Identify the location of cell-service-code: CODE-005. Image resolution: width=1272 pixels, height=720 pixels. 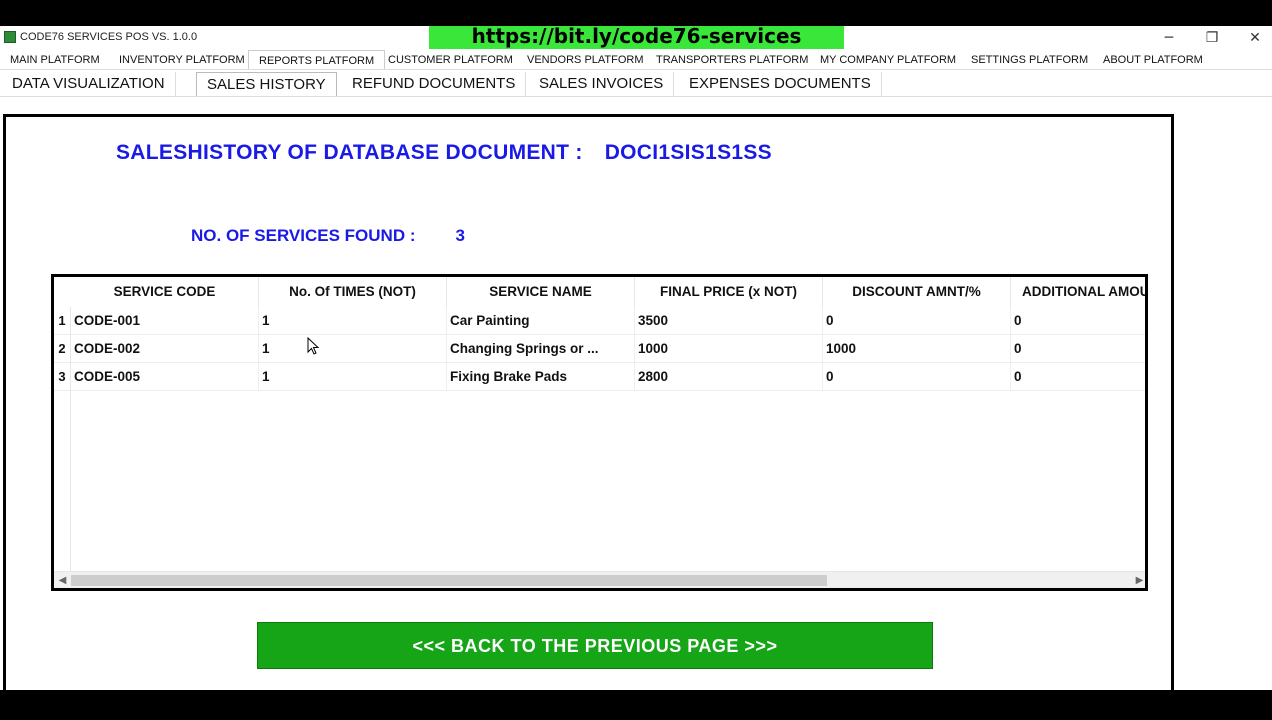
(165, 377).